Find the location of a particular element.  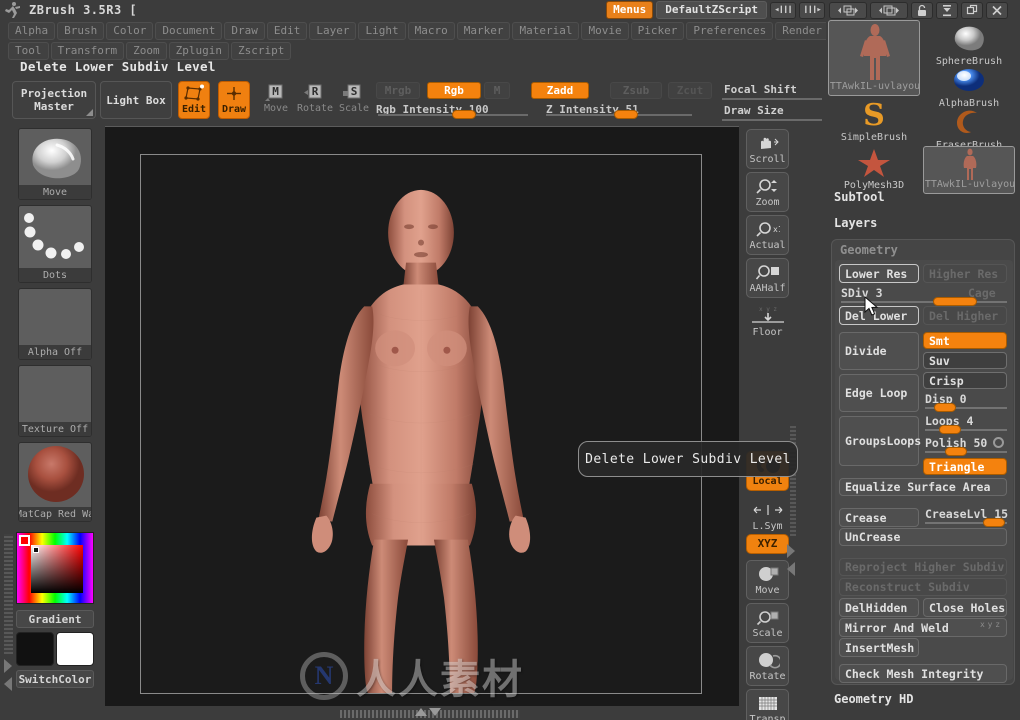

section-layers: Layers is located at coordinates (855, 223).